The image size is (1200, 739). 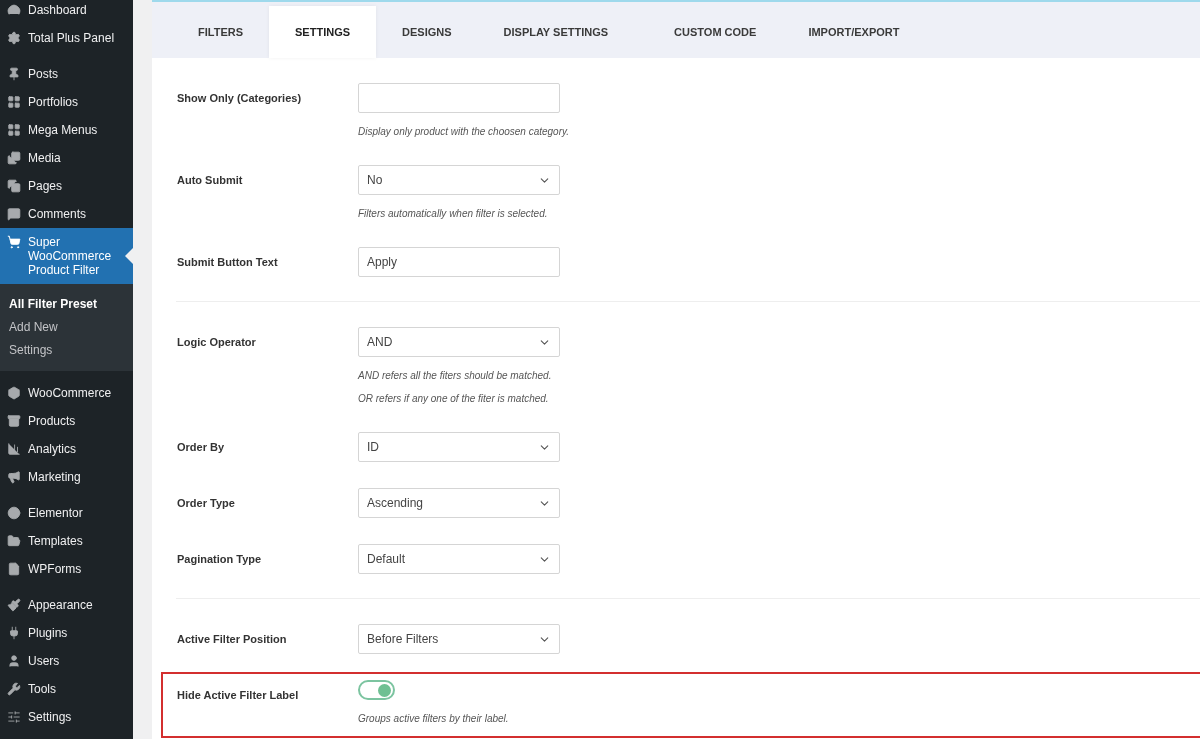 What do you see at coordinates (459, 559) in the screenshot?
I see `select-field: Default` at bounding box center [459, 559].